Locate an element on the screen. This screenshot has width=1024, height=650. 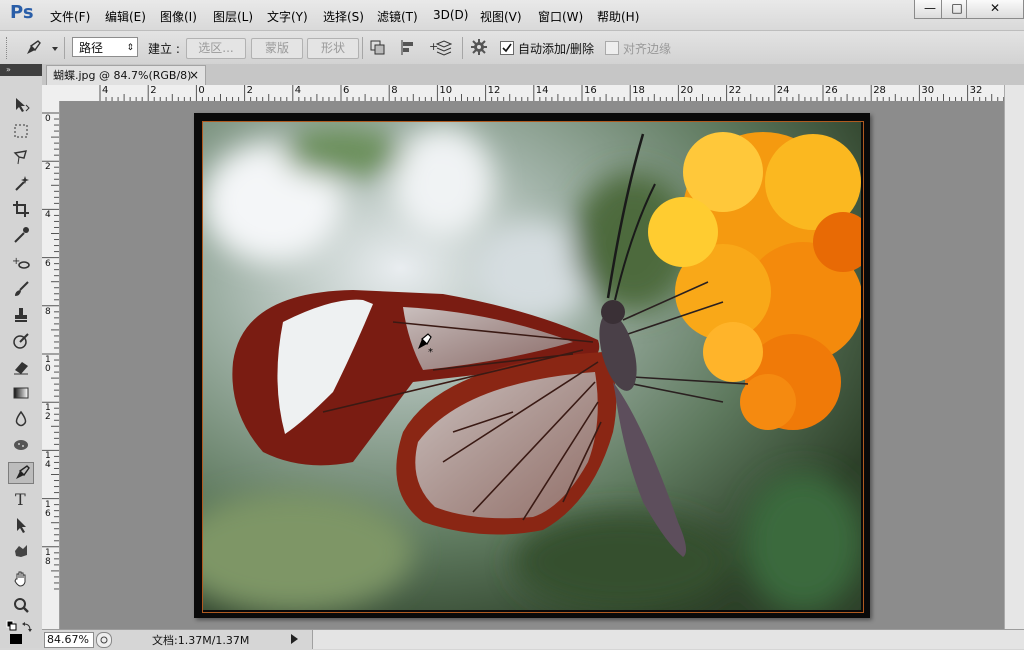
eyedropper-tool is located at coordinates (21, 235).